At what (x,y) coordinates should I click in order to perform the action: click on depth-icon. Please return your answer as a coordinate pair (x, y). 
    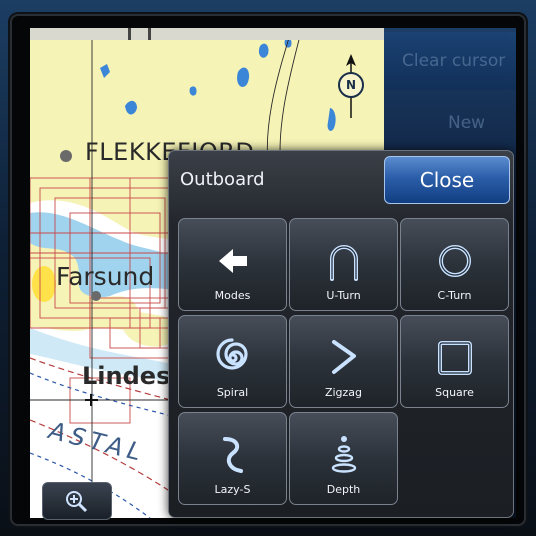
    Looking at the image, I should click on (344, 454).